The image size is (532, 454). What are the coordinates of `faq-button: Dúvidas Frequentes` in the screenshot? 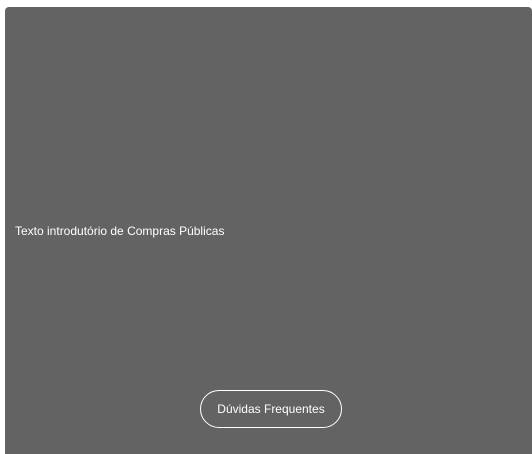 It's located at (271, 409).